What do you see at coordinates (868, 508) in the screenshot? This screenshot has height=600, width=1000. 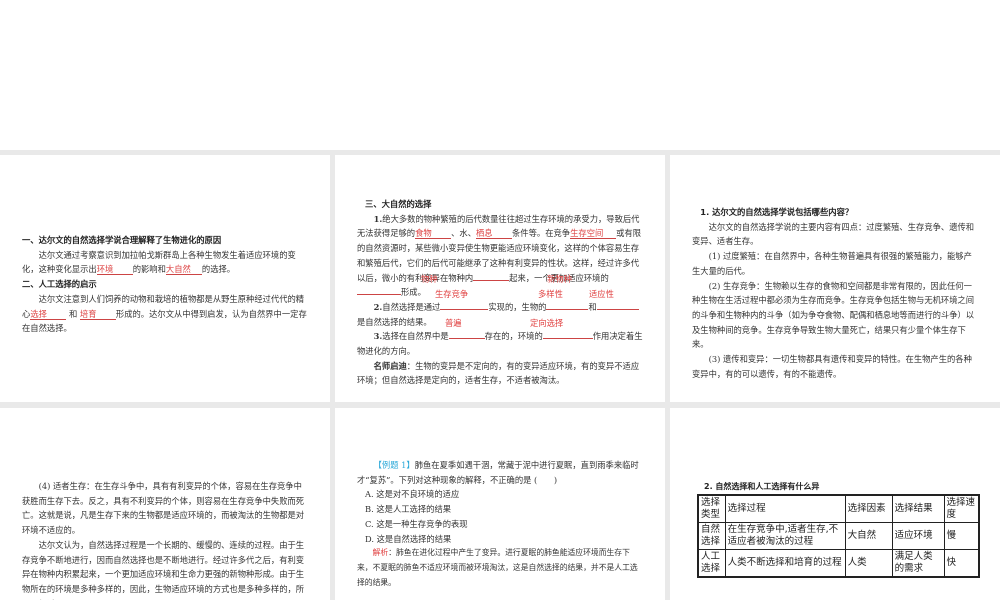 I see `table-header: 选择因素` at bounding box center [868, 508].